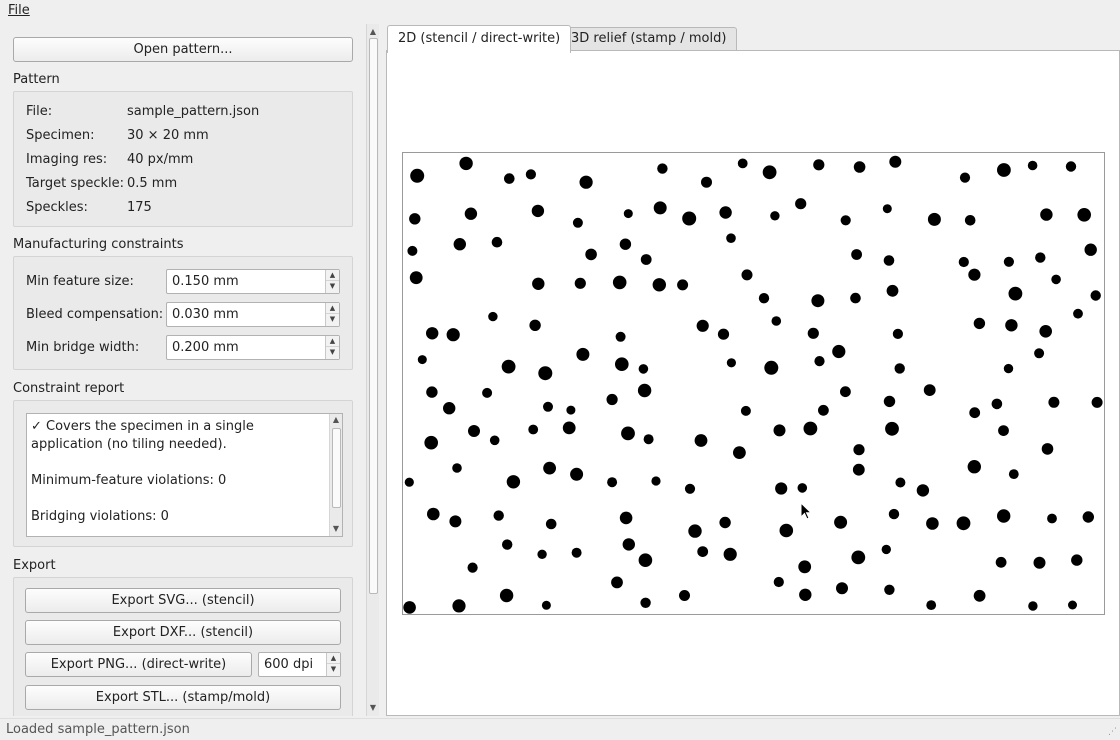 The width and height of the screenshot is (1120, 740). What do you see at coordinates (19, 10) in the screenshot?
I see `menu-file: File` at bounding box center [19, 10].